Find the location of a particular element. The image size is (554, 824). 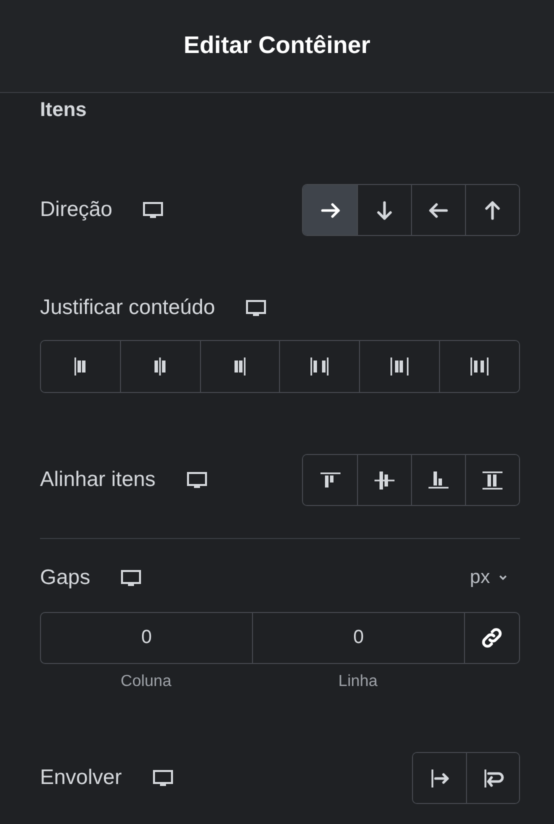

wrap-icon is located at coordinates (493, 778).